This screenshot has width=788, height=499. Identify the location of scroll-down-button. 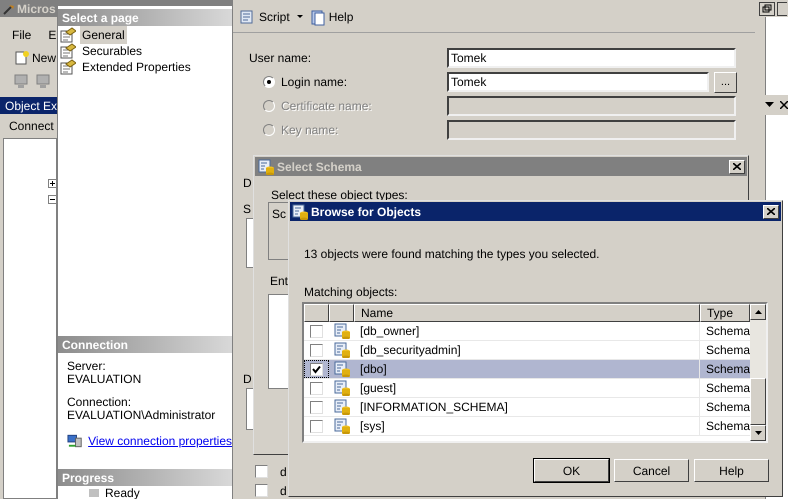
(758, 433).